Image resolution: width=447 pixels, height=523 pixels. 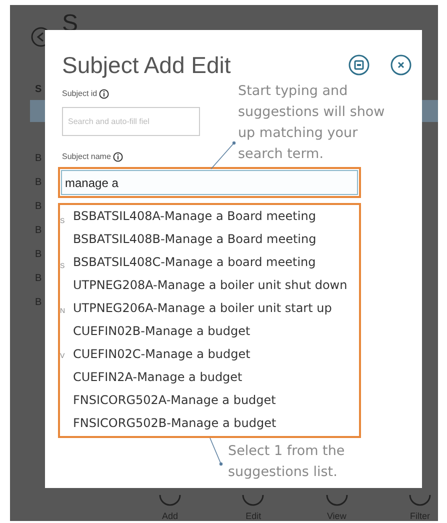 I want to click on field-label: Subject name, so click(x=86, y=157).